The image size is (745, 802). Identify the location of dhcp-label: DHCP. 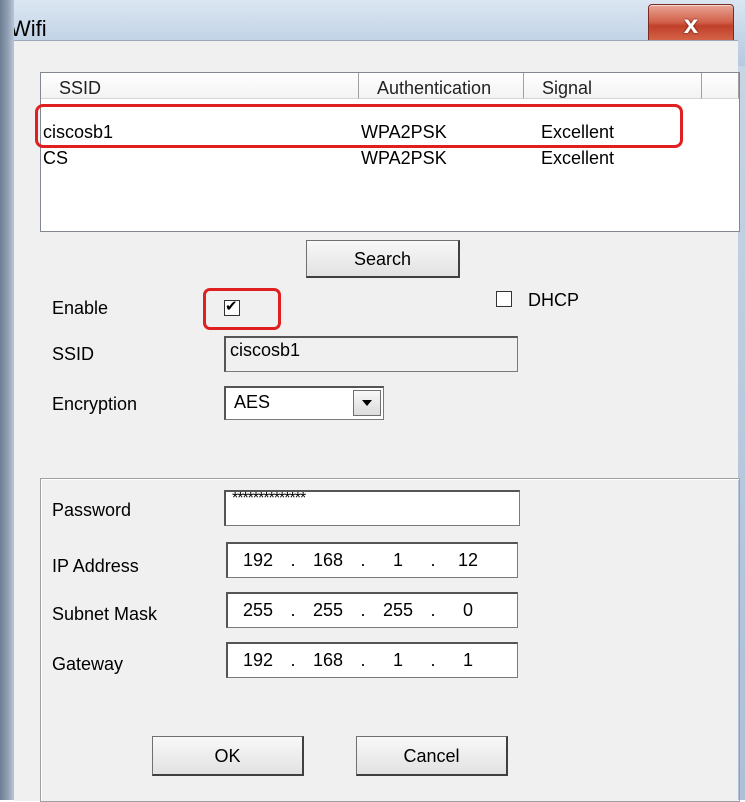
(554, 300).